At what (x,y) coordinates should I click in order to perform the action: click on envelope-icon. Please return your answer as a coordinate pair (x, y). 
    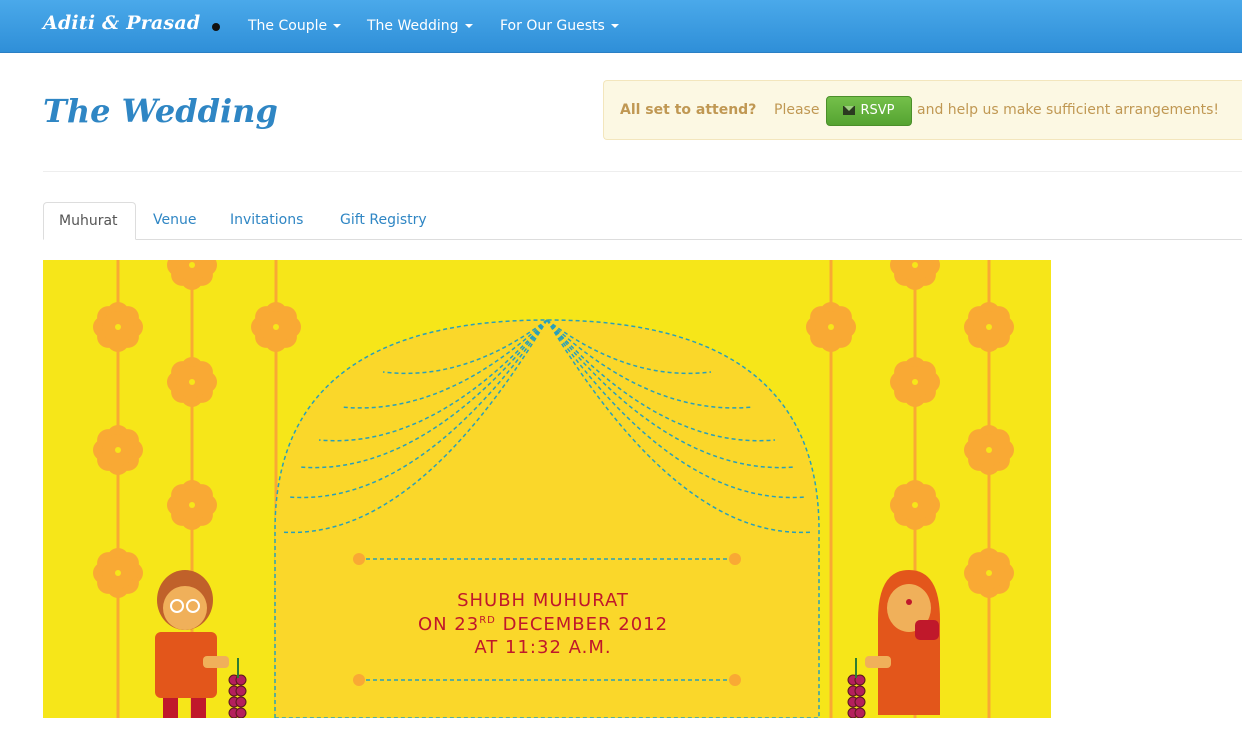
    Looking at the image, I should click on (849, 110).